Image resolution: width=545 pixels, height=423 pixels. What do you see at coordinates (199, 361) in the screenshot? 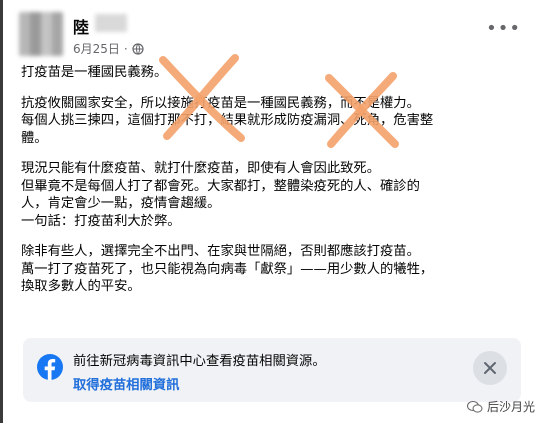
I see `info-card-title: 前往新冠病毒資訊中心查看疫苗相關資源。` at bounding box center [199, 361].